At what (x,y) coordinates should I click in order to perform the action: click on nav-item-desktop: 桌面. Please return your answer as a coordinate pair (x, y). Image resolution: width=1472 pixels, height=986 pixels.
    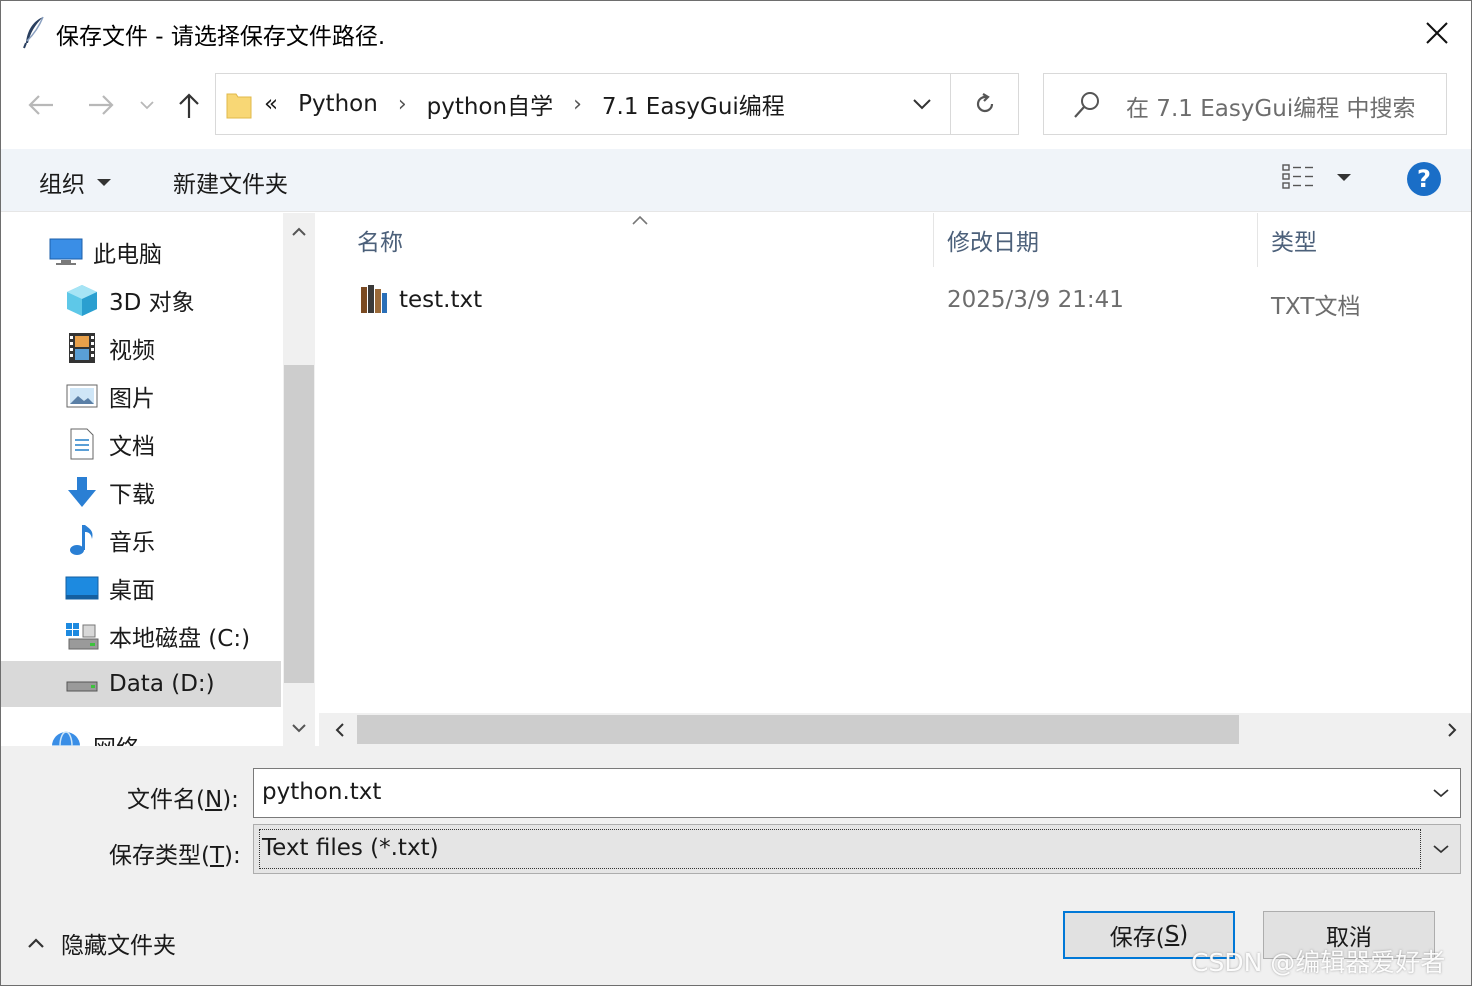
    Looking at the image, I should click on (173, 588).